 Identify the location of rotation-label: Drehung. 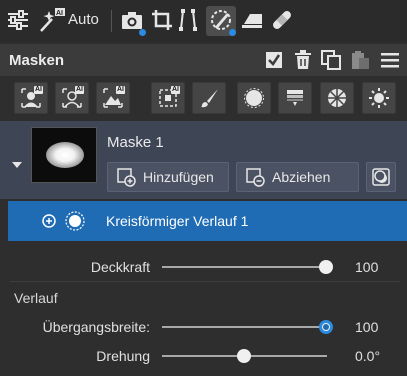
(123, 356).